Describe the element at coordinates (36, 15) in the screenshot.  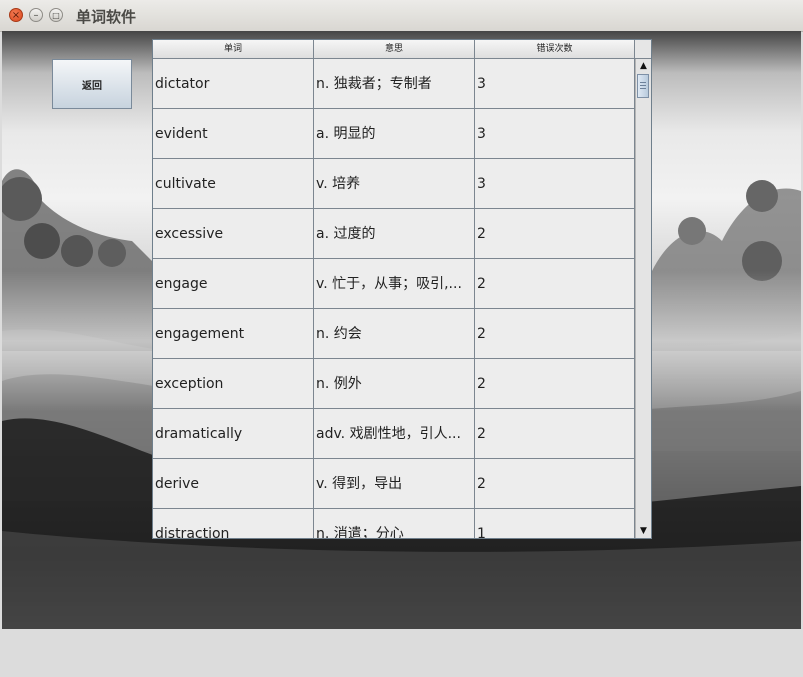
I see `minimize-icon: –` at that location.